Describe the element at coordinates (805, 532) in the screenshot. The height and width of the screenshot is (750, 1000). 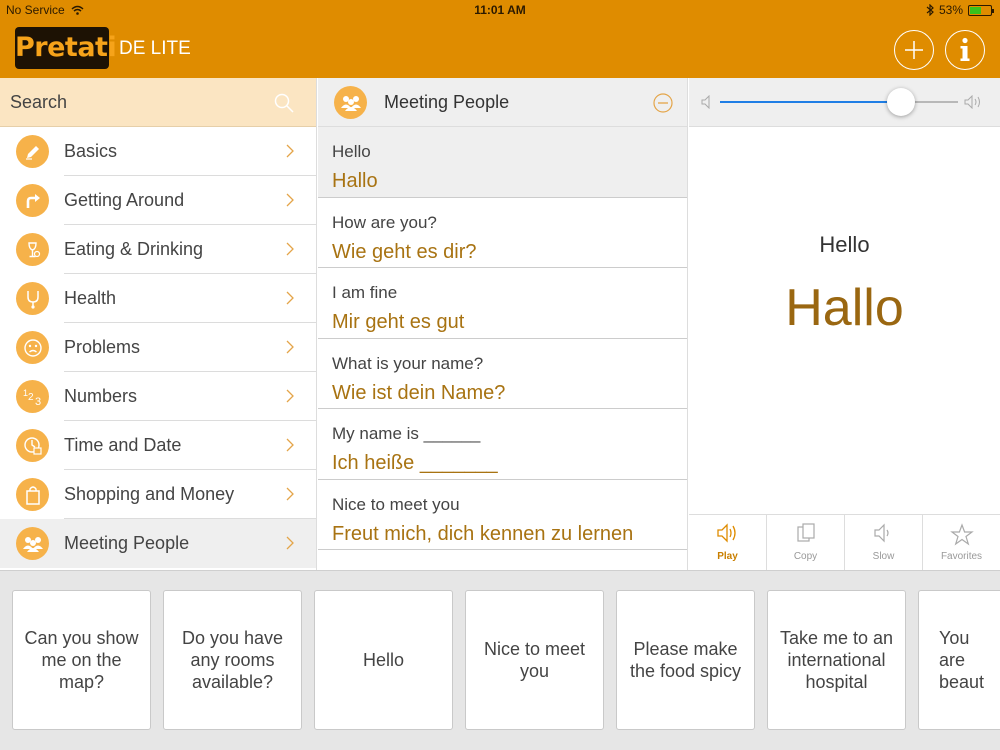
I see `copy-icon` at that location.